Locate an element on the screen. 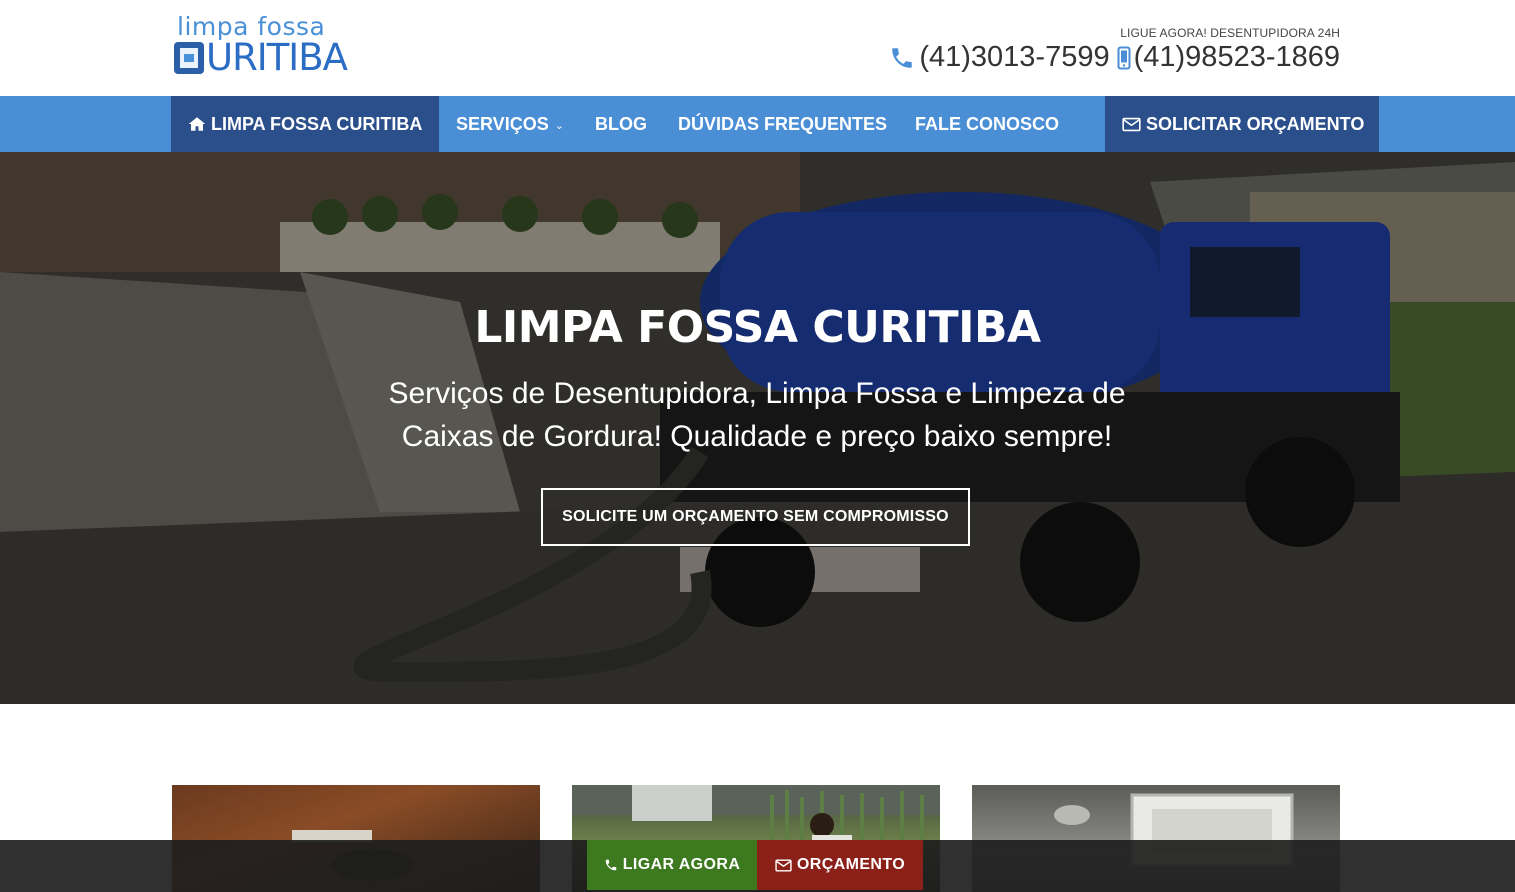 The width and height of the screenshot is (1515, 892). phone-list: (41)3013-7599 (41)98523-1869 is located at coordinates (1114, 57).